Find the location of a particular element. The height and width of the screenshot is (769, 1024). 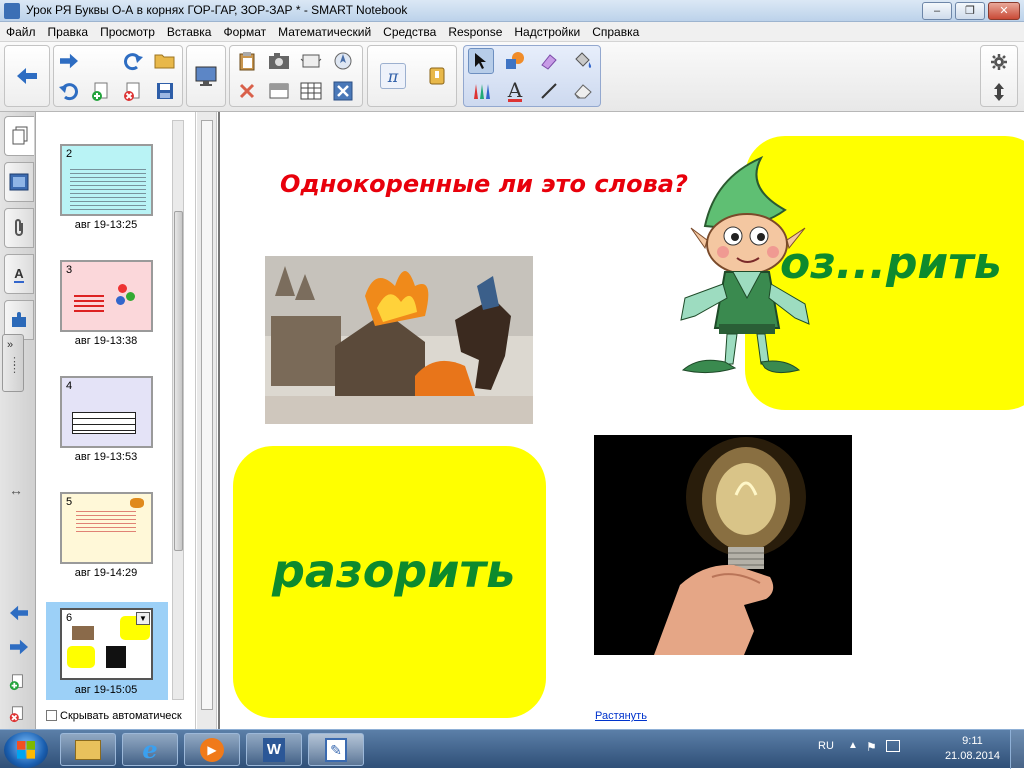

close-button: ✕ is located at coordinates (1004, 11).